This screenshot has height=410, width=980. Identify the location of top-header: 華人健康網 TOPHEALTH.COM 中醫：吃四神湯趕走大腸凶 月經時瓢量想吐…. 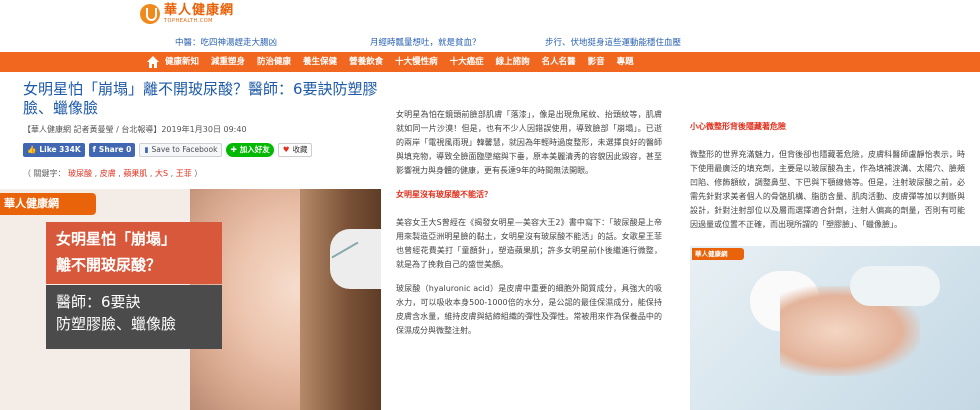
(490, 26).